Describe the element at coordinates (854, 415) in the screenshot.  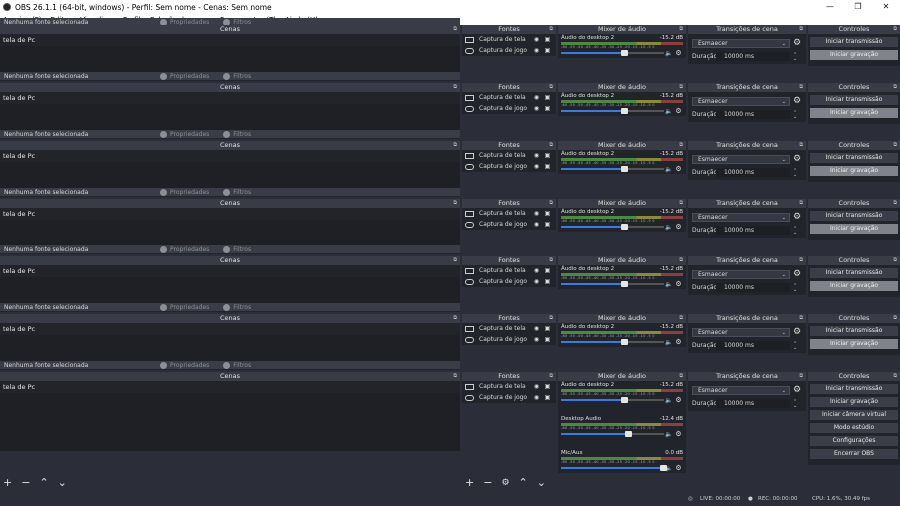
I see `start-virtual-camera-button: Iniciar câmera virtual` at that location.